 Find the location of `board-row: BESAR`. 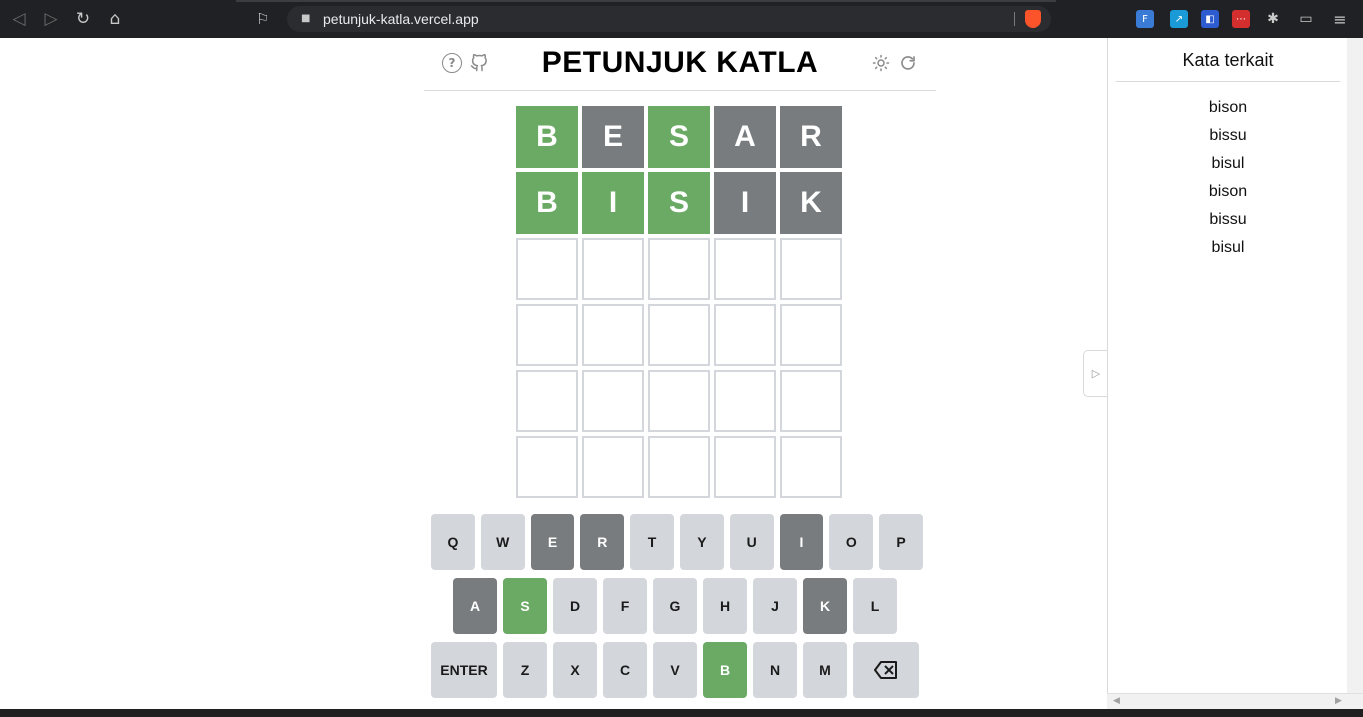

board-row: BESAR is located at coordinates (679, 137).